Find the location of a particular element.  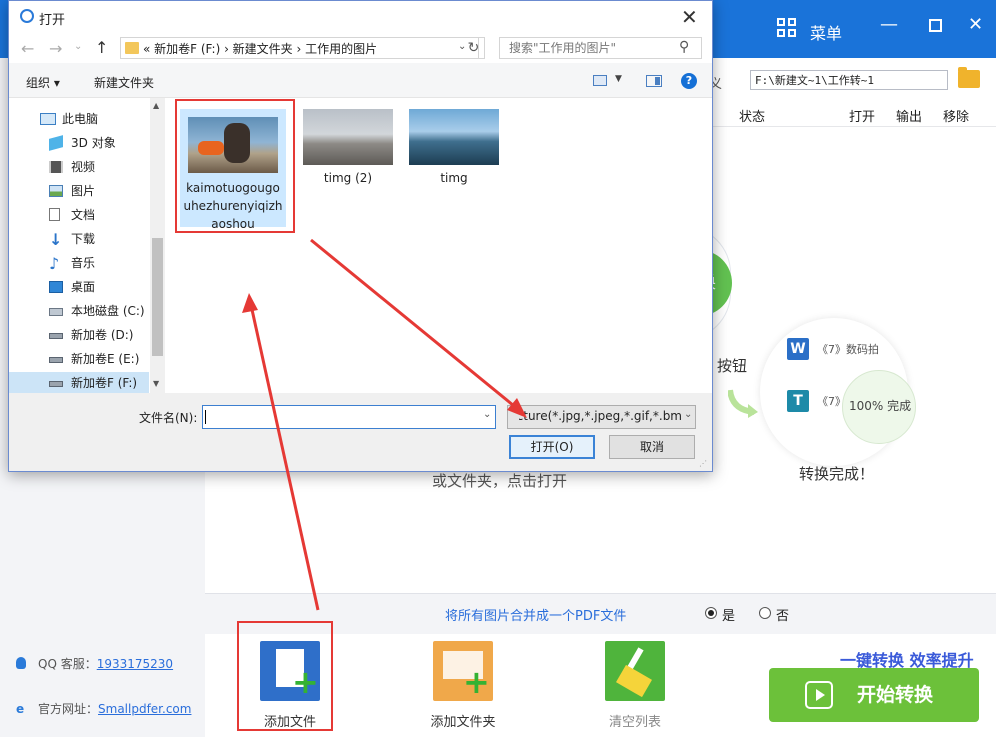

annotation-arrowhead is located at coordinates (250, 303).